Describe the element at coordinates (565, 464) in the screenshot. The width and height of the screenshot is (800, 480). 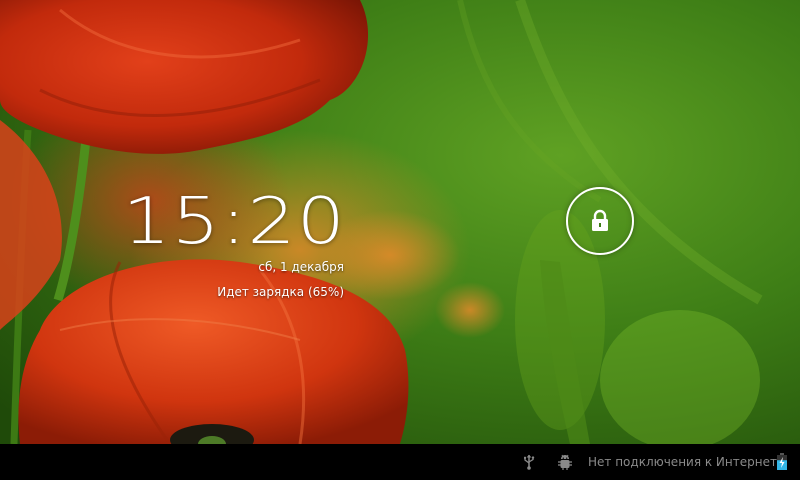
I see `usb-debugging-icon` at that location.